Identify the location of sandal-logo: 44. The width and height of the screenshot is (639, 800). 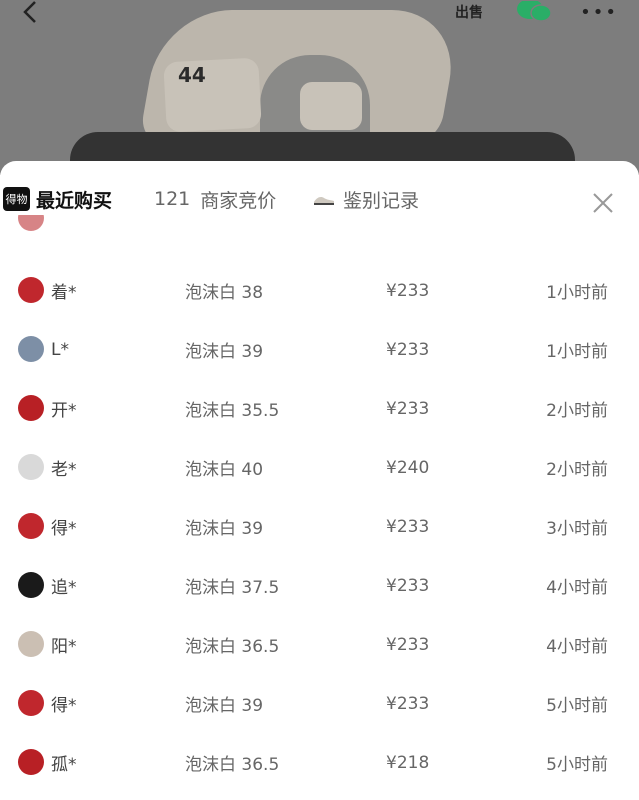
(192, 75).